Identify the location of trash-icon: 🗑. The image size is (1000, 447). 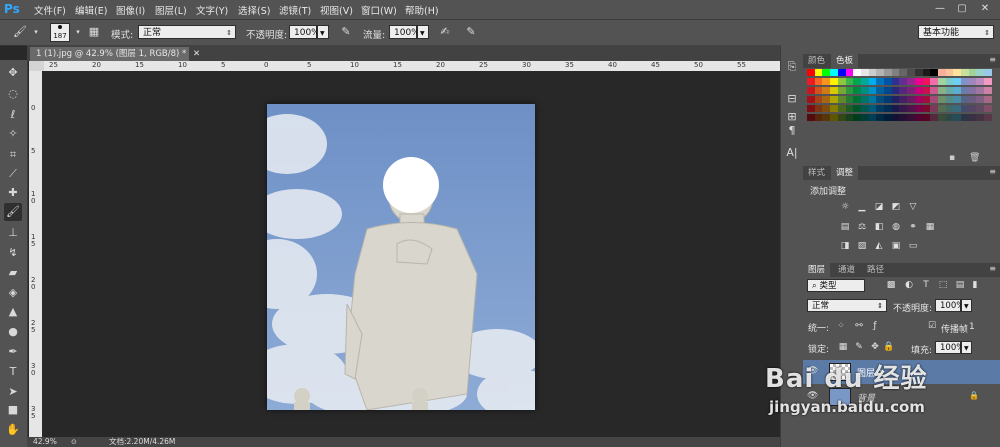
(974, 158).